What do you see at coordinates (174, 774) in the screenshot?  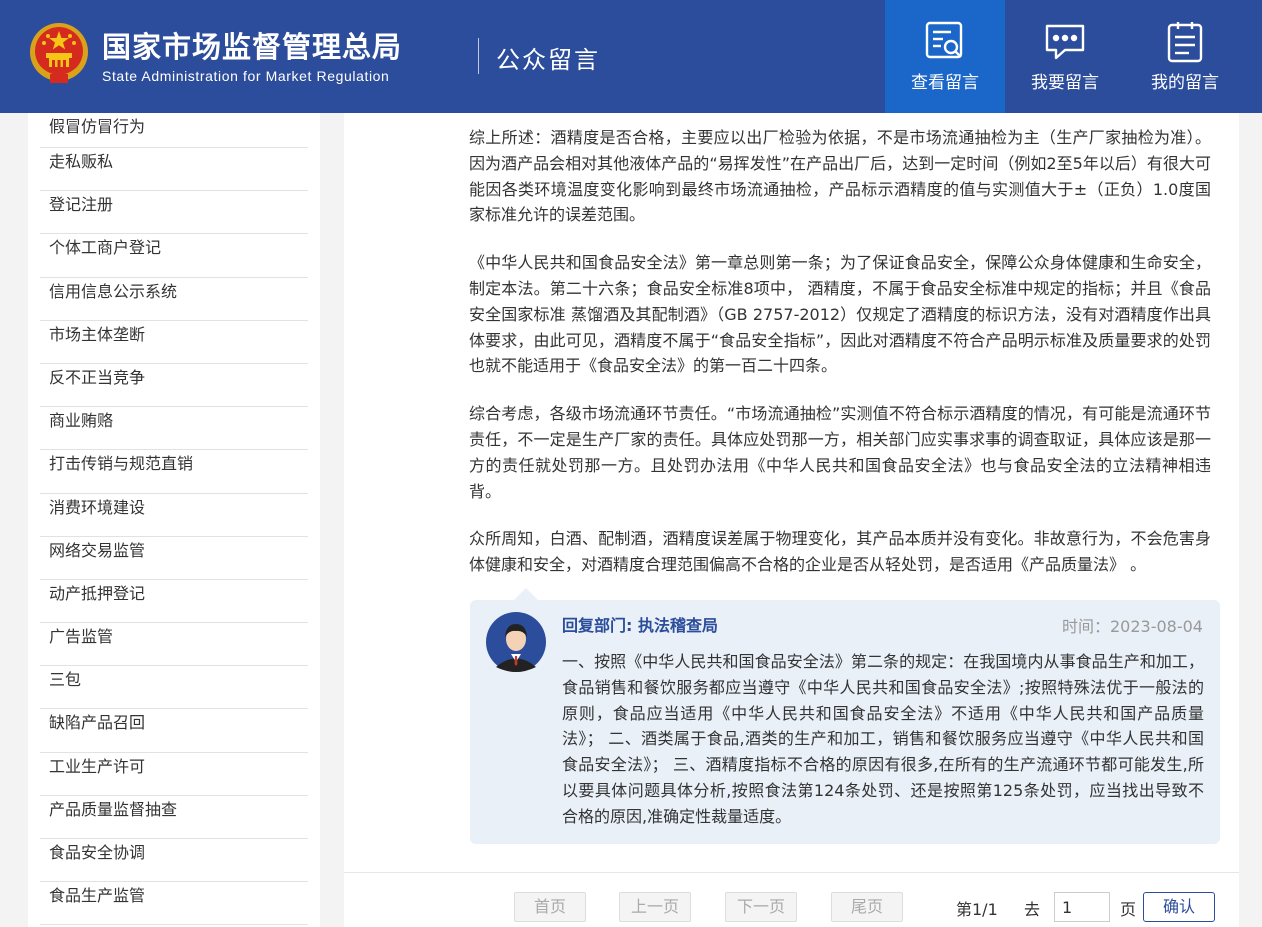 I see `sidebar-item: 工业生产许可` at bounding box center [174, 774].